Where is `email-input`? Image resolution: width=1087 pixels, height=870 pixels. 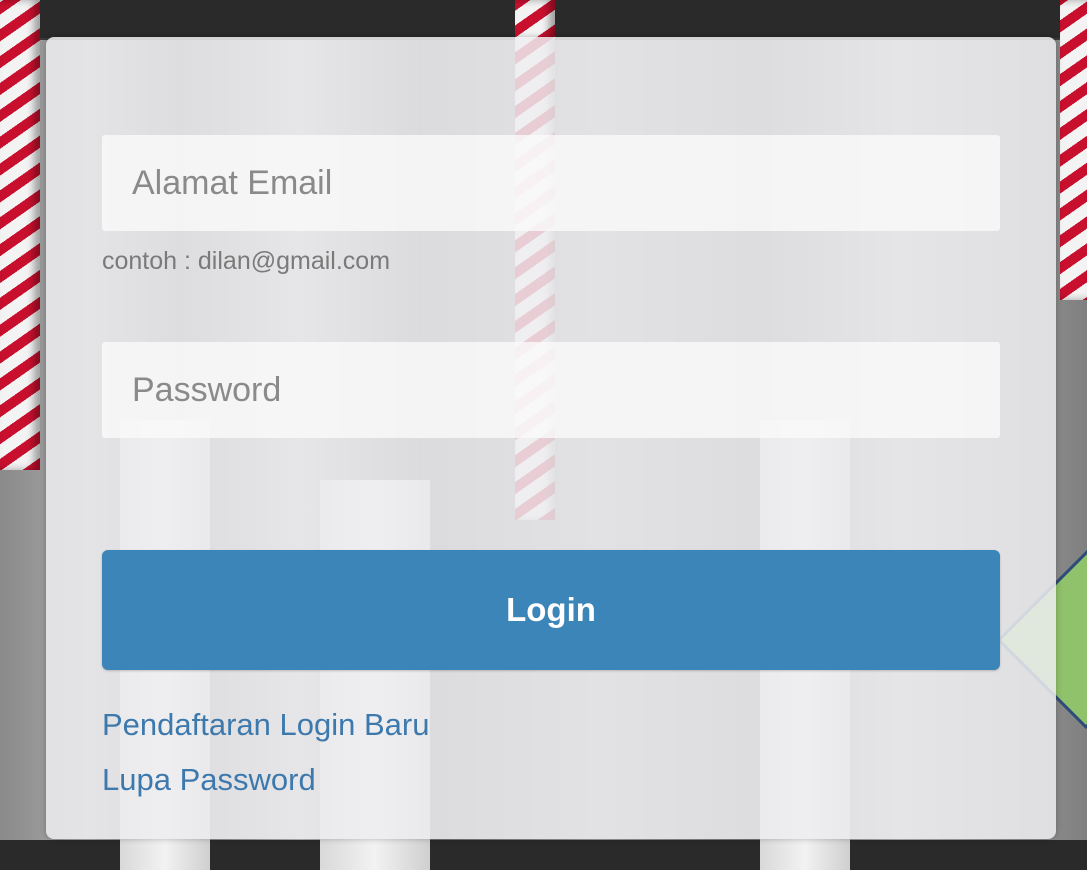 email-input is located at coordinates (551, 183).